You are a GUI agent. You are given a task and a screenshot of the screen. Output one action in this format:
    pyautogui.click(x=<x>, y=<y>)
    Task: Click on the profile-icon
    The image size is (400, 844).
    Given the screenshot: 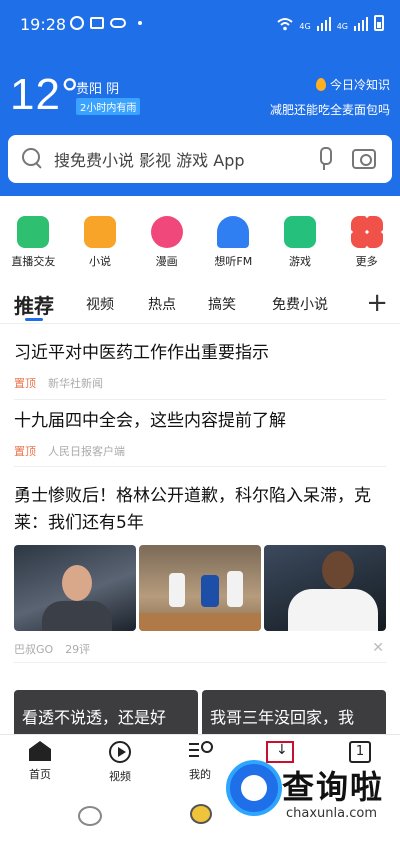 What is the action you would take?
    pyautogui.click(x=201, y=751)
    